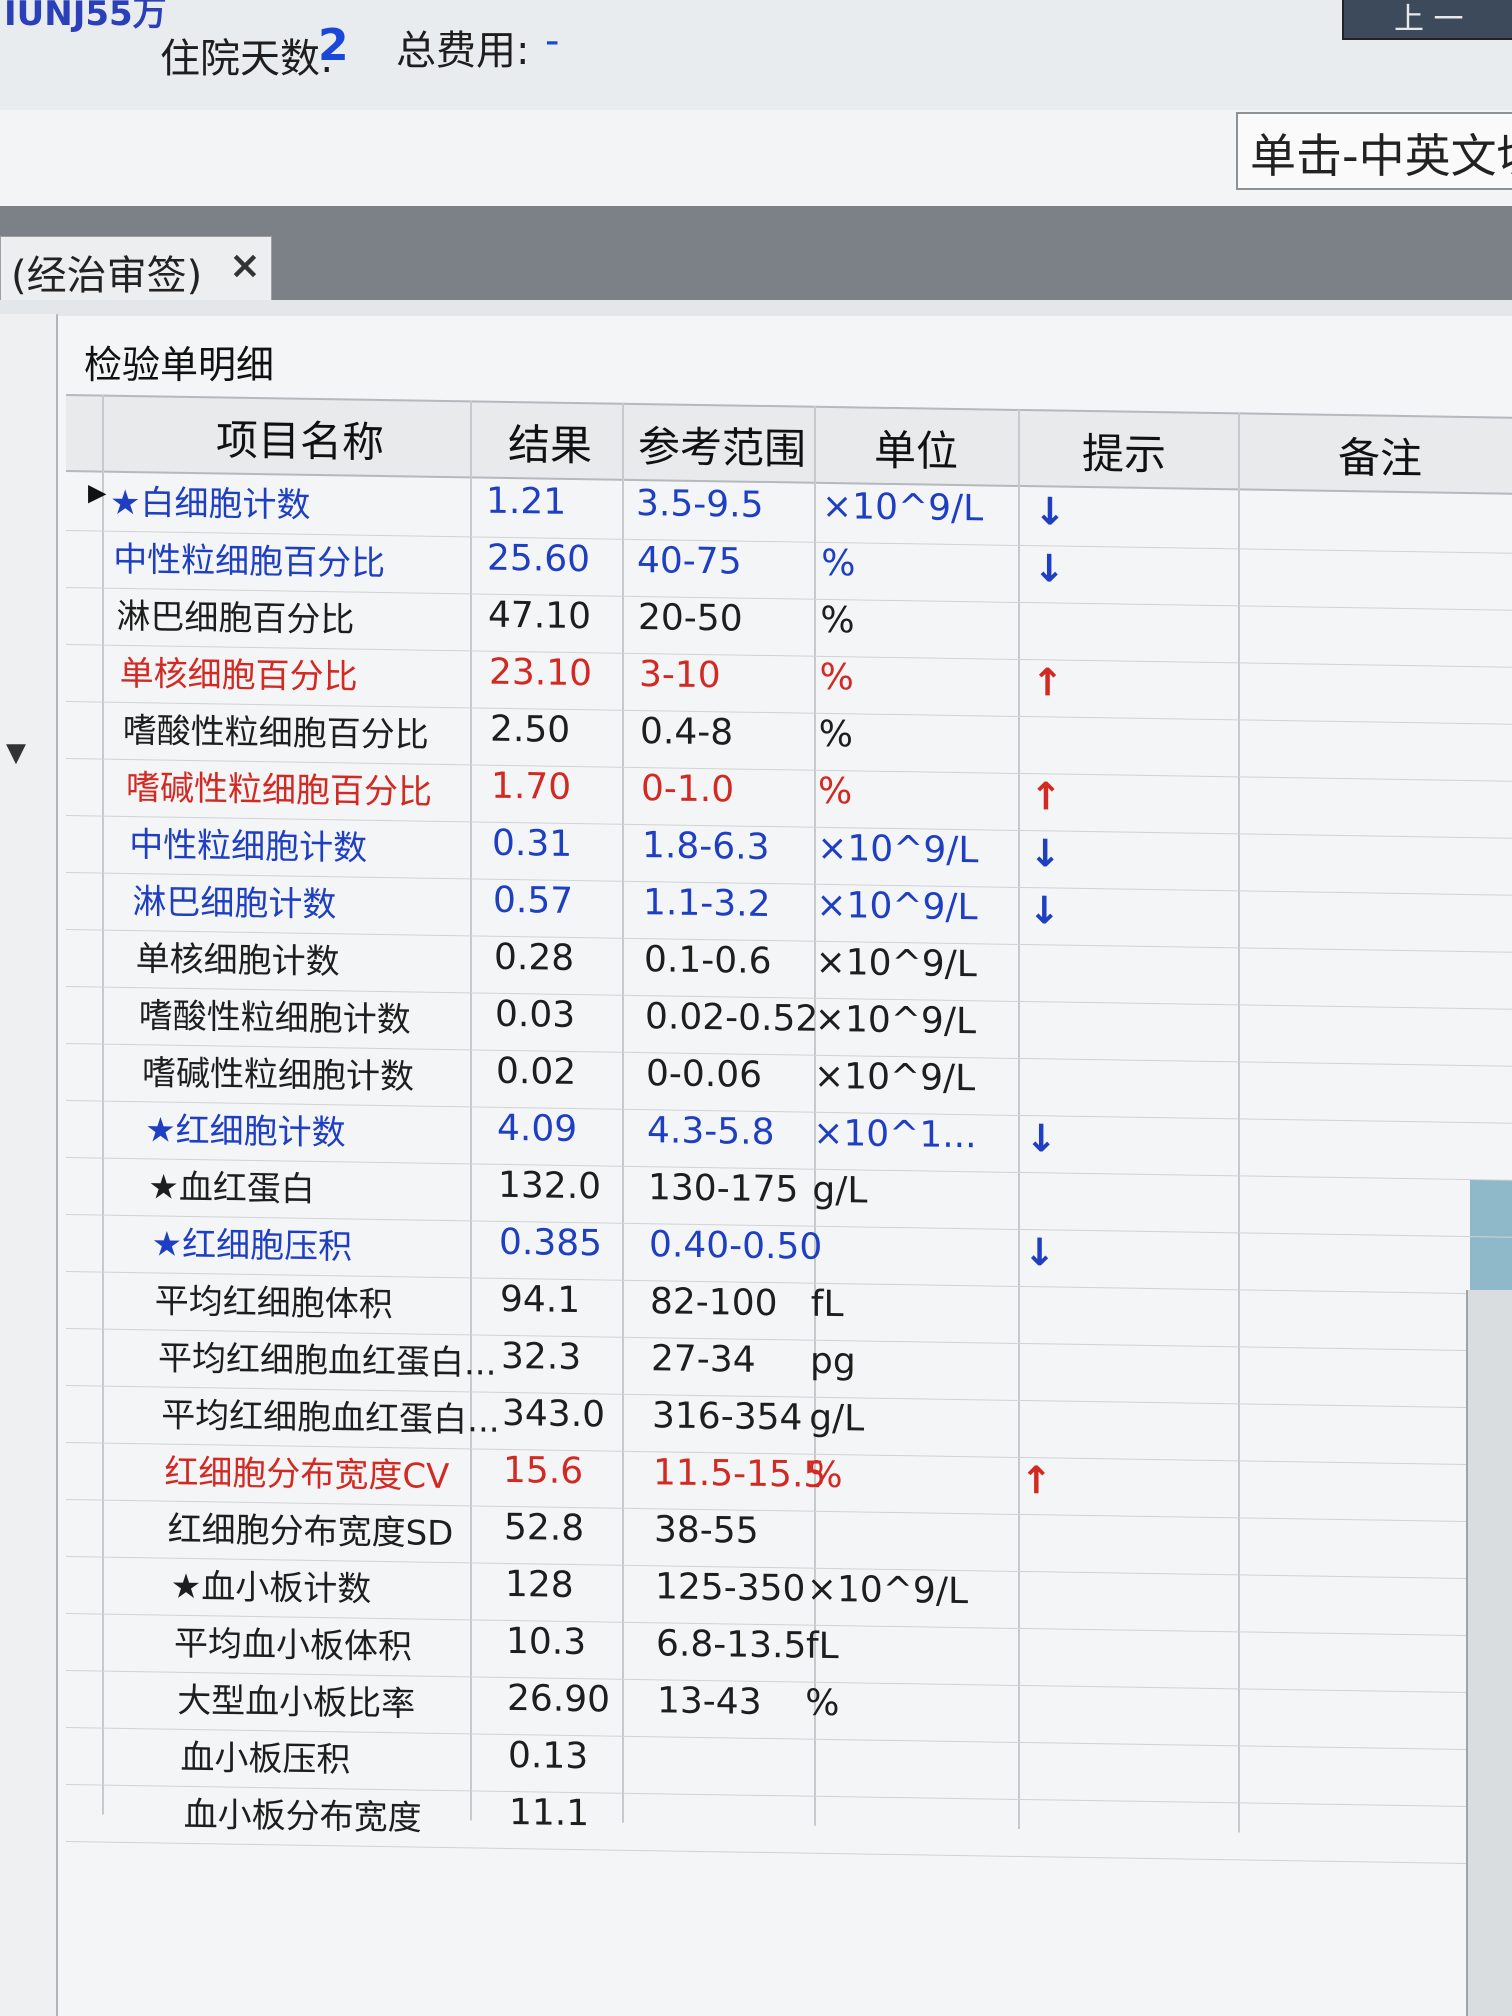  I want to click on result-cell: 94.1, so click(540, 1300).